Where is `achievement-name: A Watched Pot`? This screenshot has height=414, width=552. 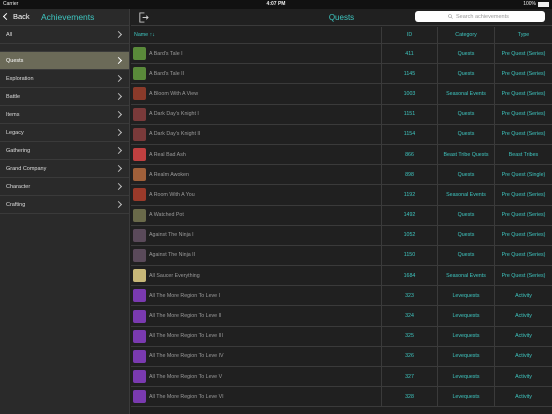 achievement-name: A Watched Pot is located at coordinates (166, 215).